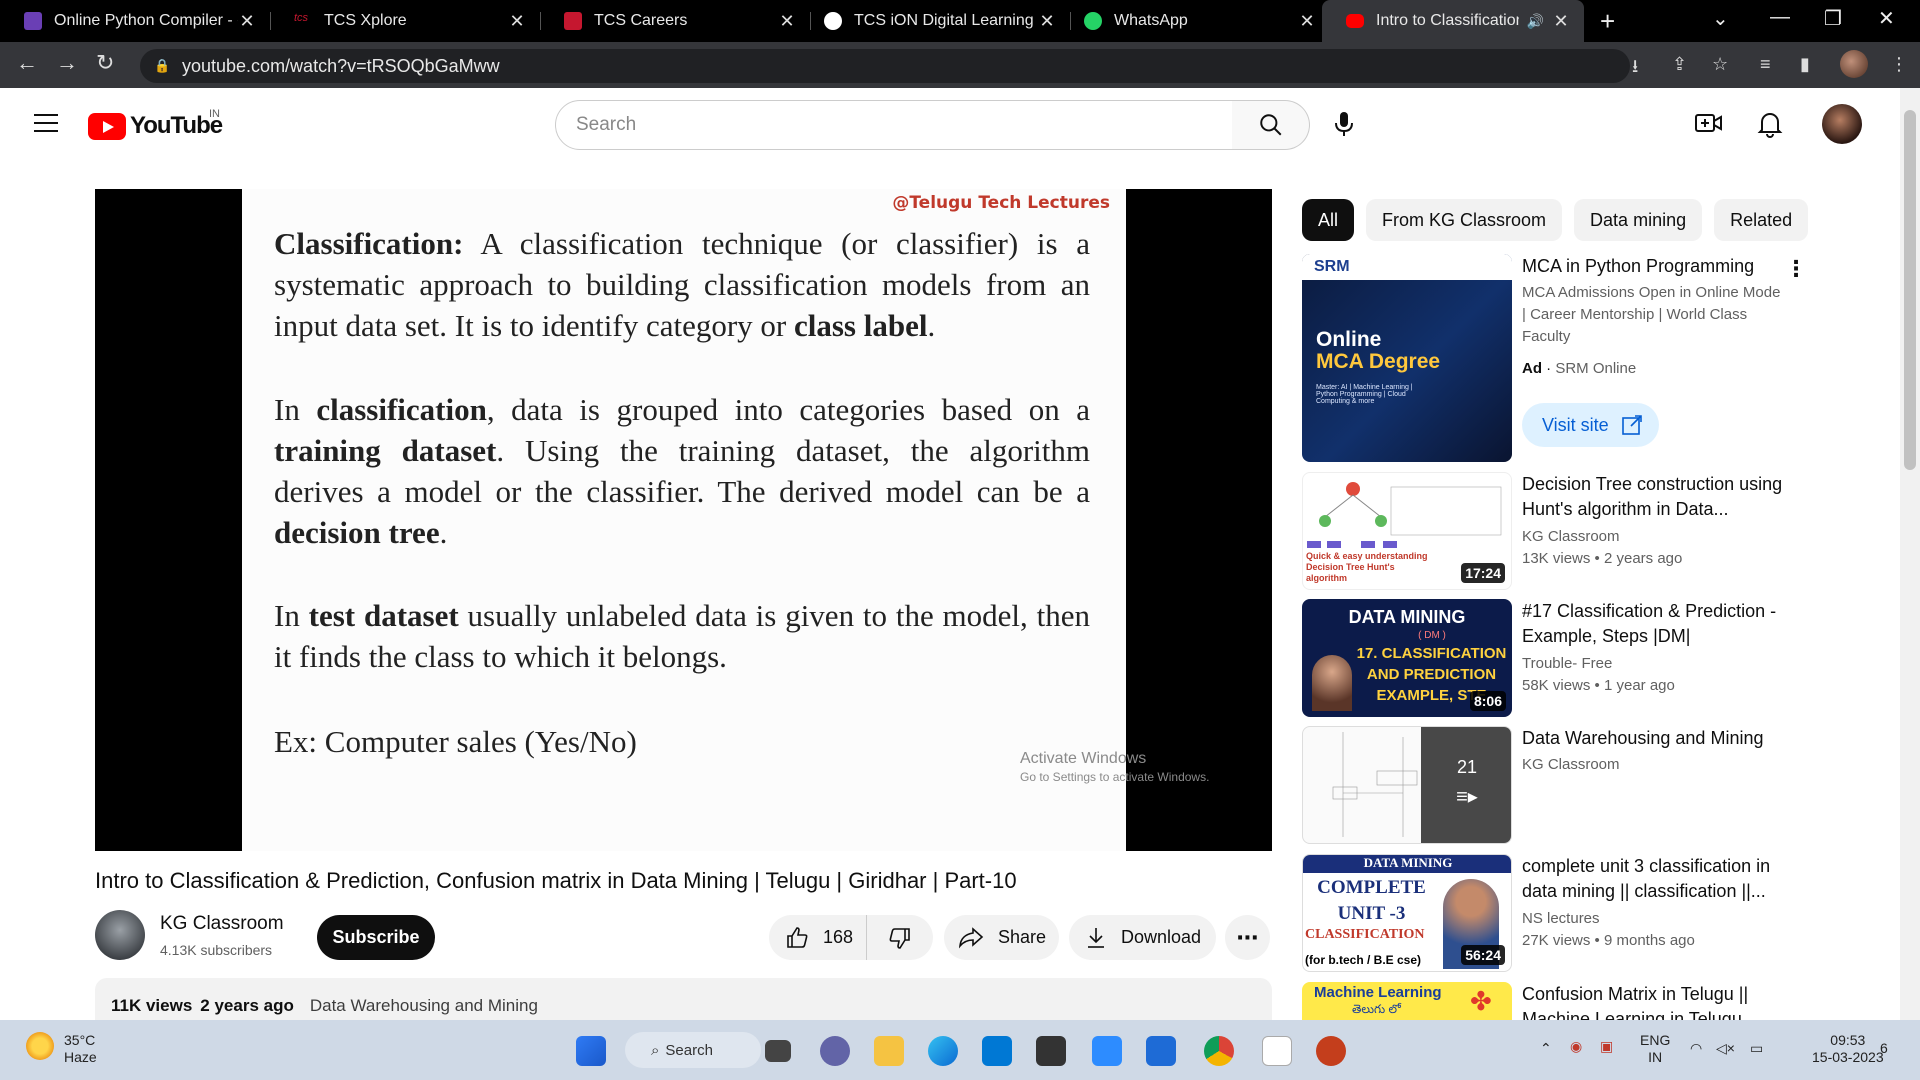 The height and width of the screenshot is (1080, 1920). I want to click on thumb-subheading: ( DM ), so click(1432, 635).